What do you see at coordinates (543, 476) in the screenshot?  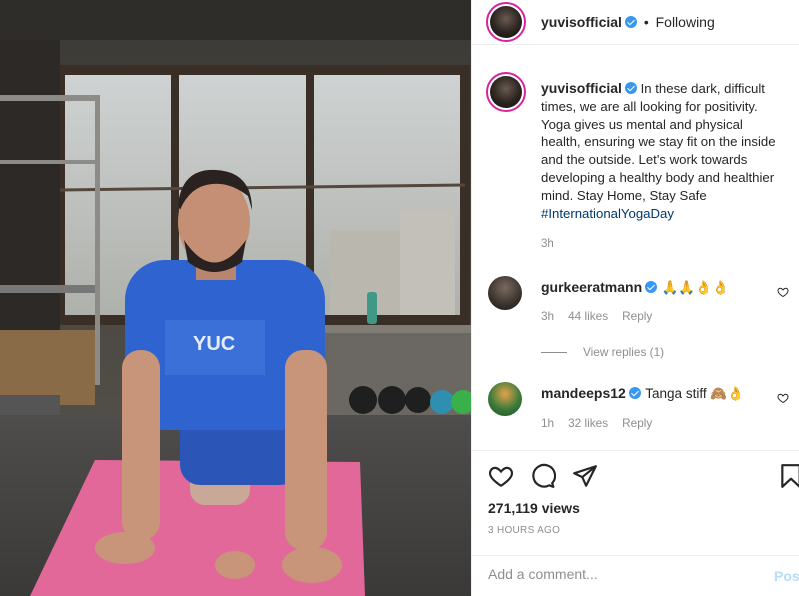 I see `comment-icon` at bounding box center [543, 476].